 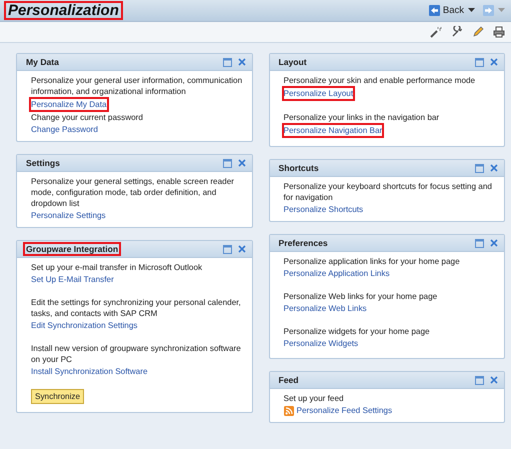 What do you see at coordinates (136, 354) in the screenshot?
I see `description-text: Install new version of groupware synchronization software on your PC` at bounding box center [136, 354].